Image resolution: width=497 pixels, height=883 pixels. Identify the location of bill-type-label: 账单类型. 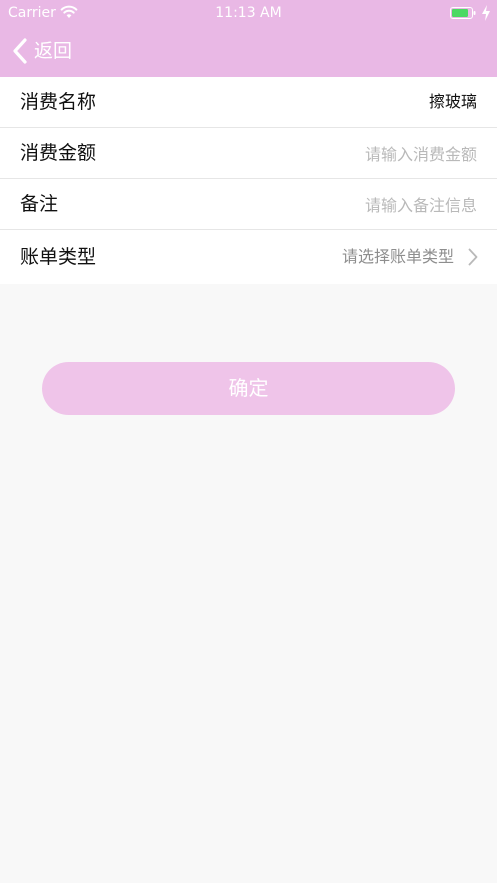
(58, 257).